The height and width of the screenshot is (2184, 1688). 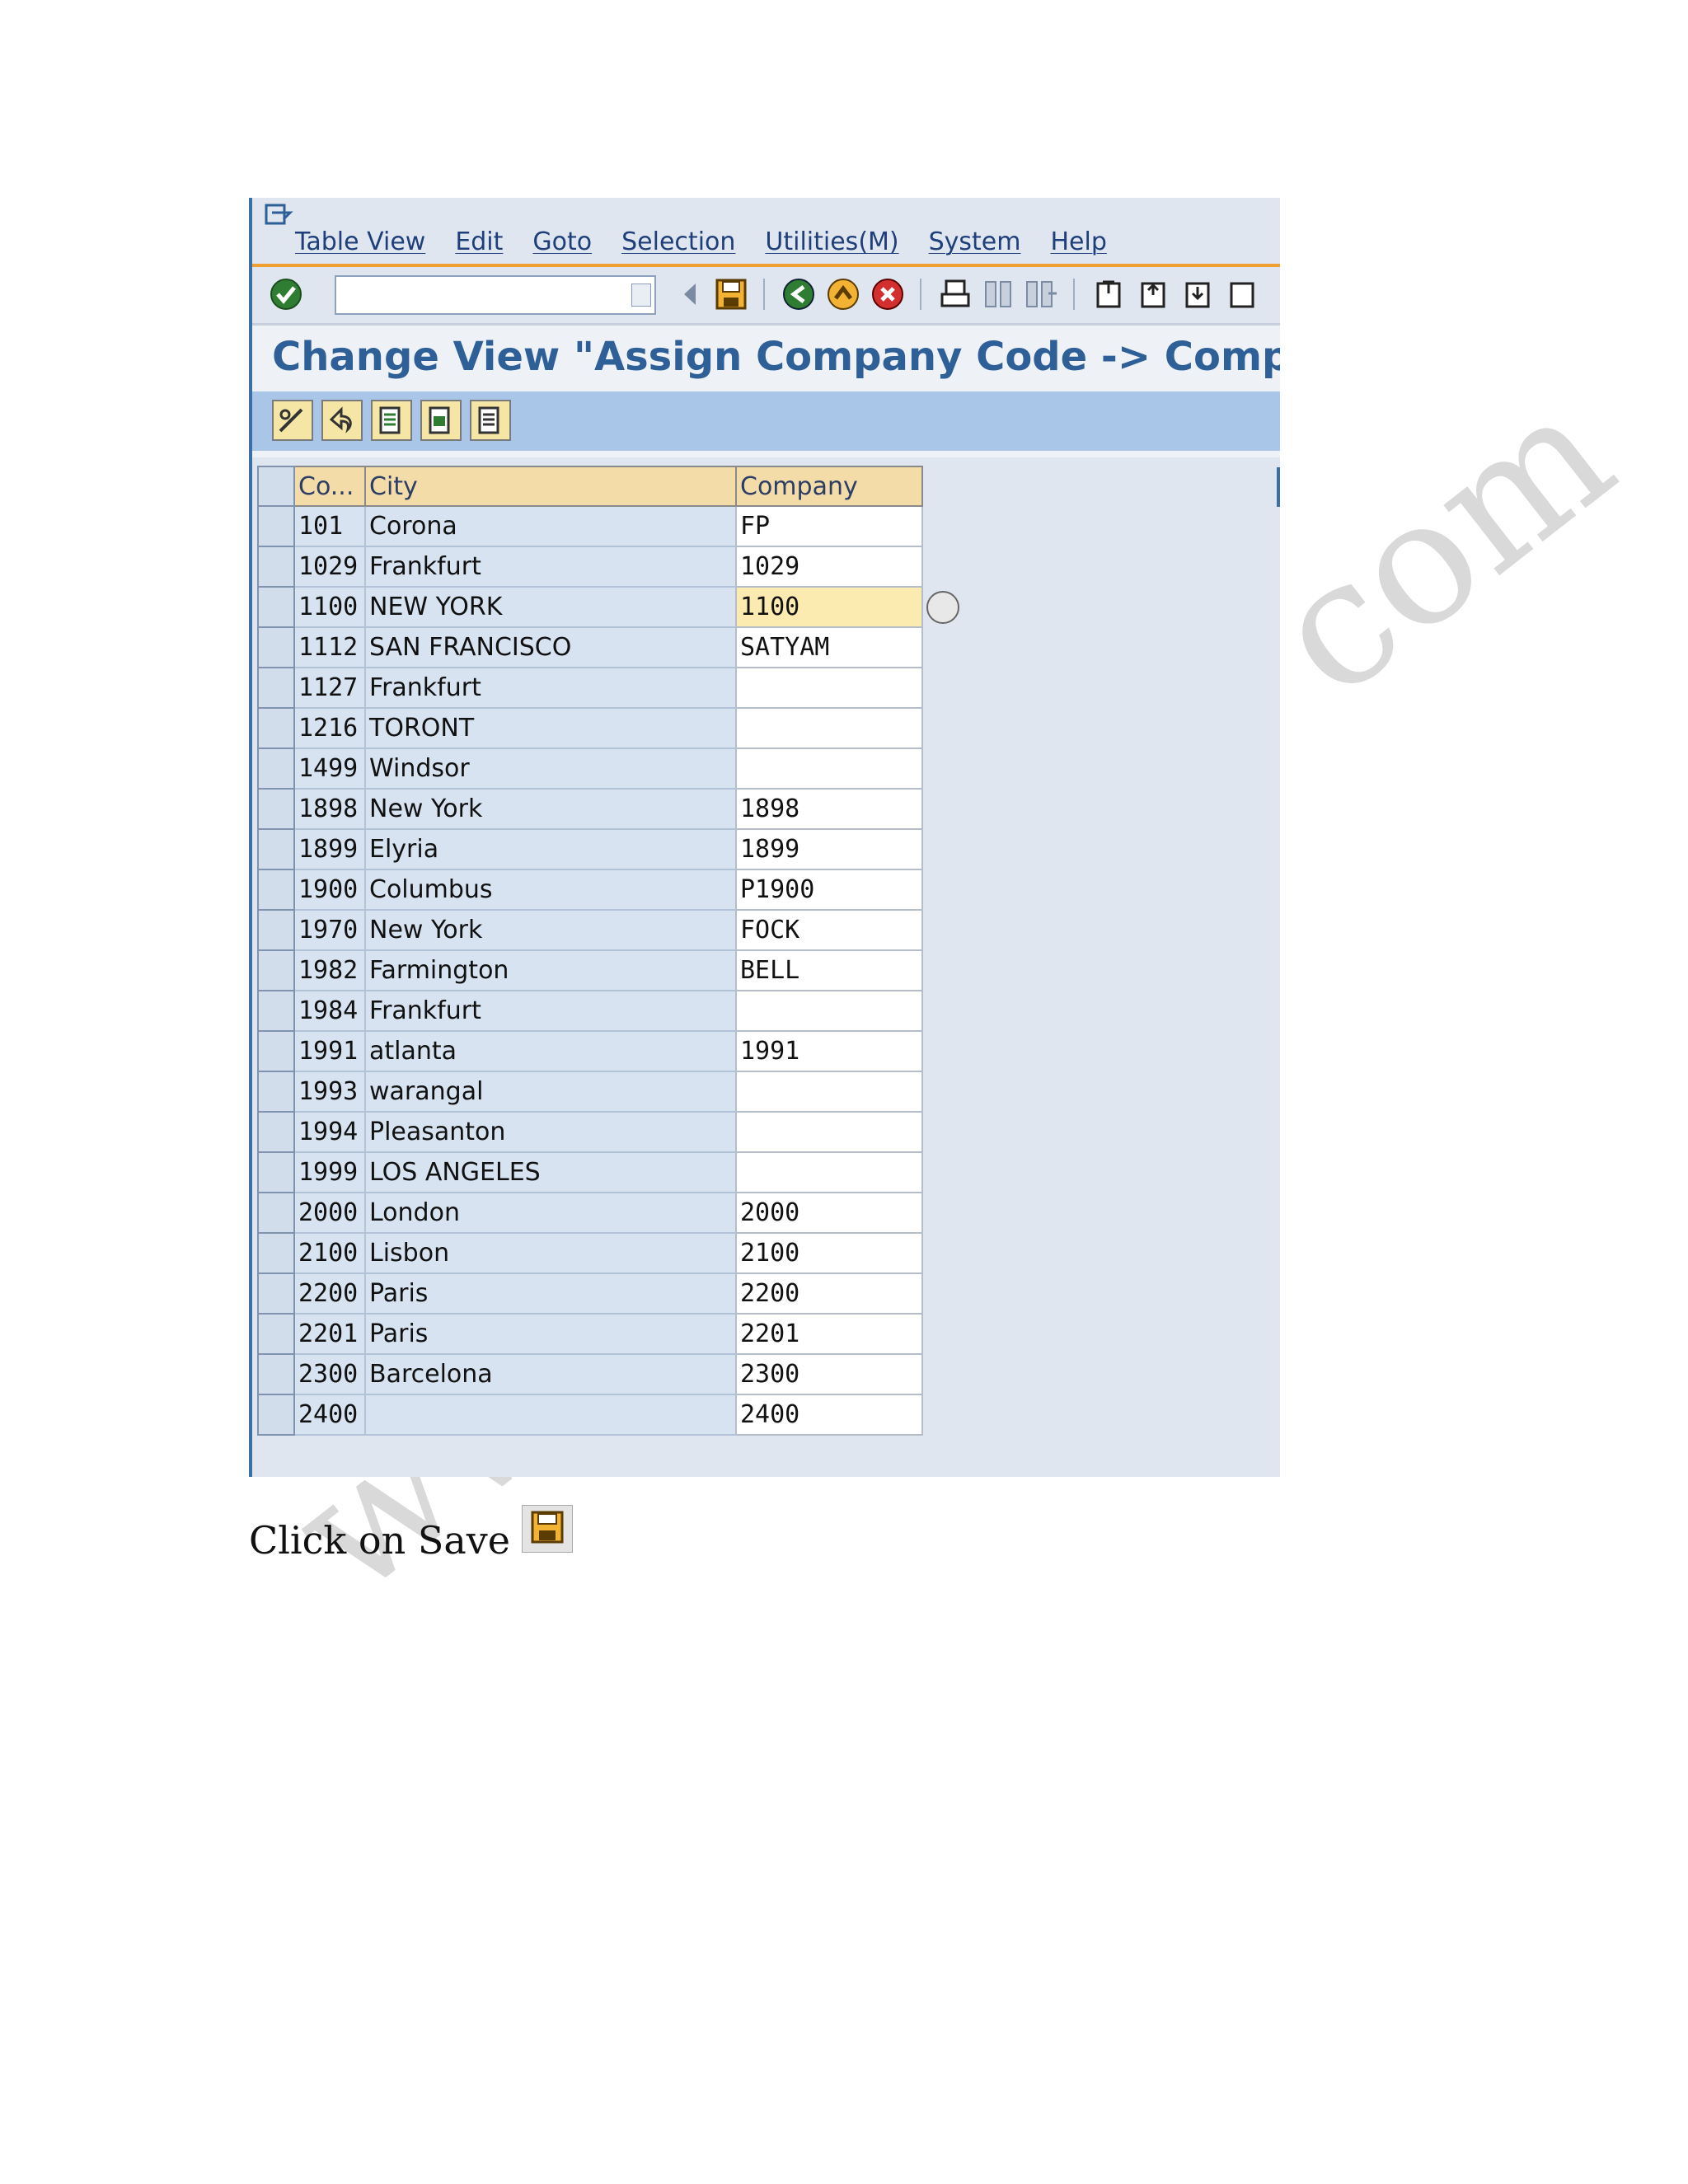 What do you see at coordinates (843, 294) in the screenshot?
I see `exit-icon` at bounding box center [843, 294].